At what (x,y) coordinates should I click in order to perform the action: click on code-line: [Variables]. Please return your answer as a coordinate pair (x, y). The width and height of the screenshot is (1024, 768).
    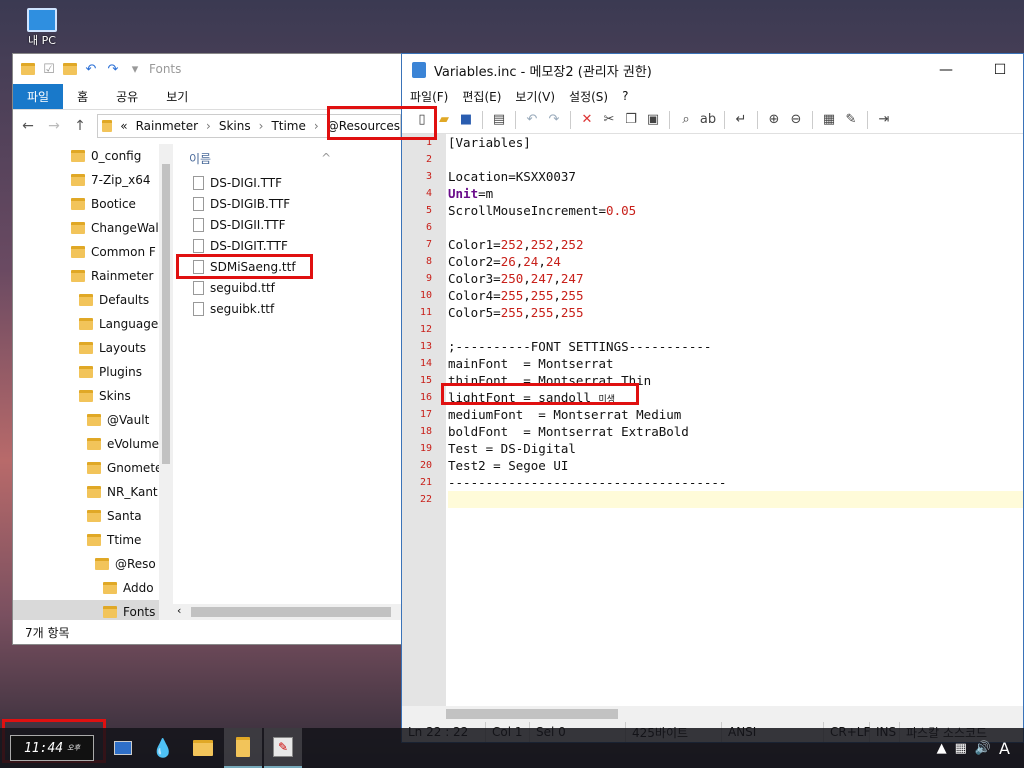
    Looking at the image, I should click on (735, 142).